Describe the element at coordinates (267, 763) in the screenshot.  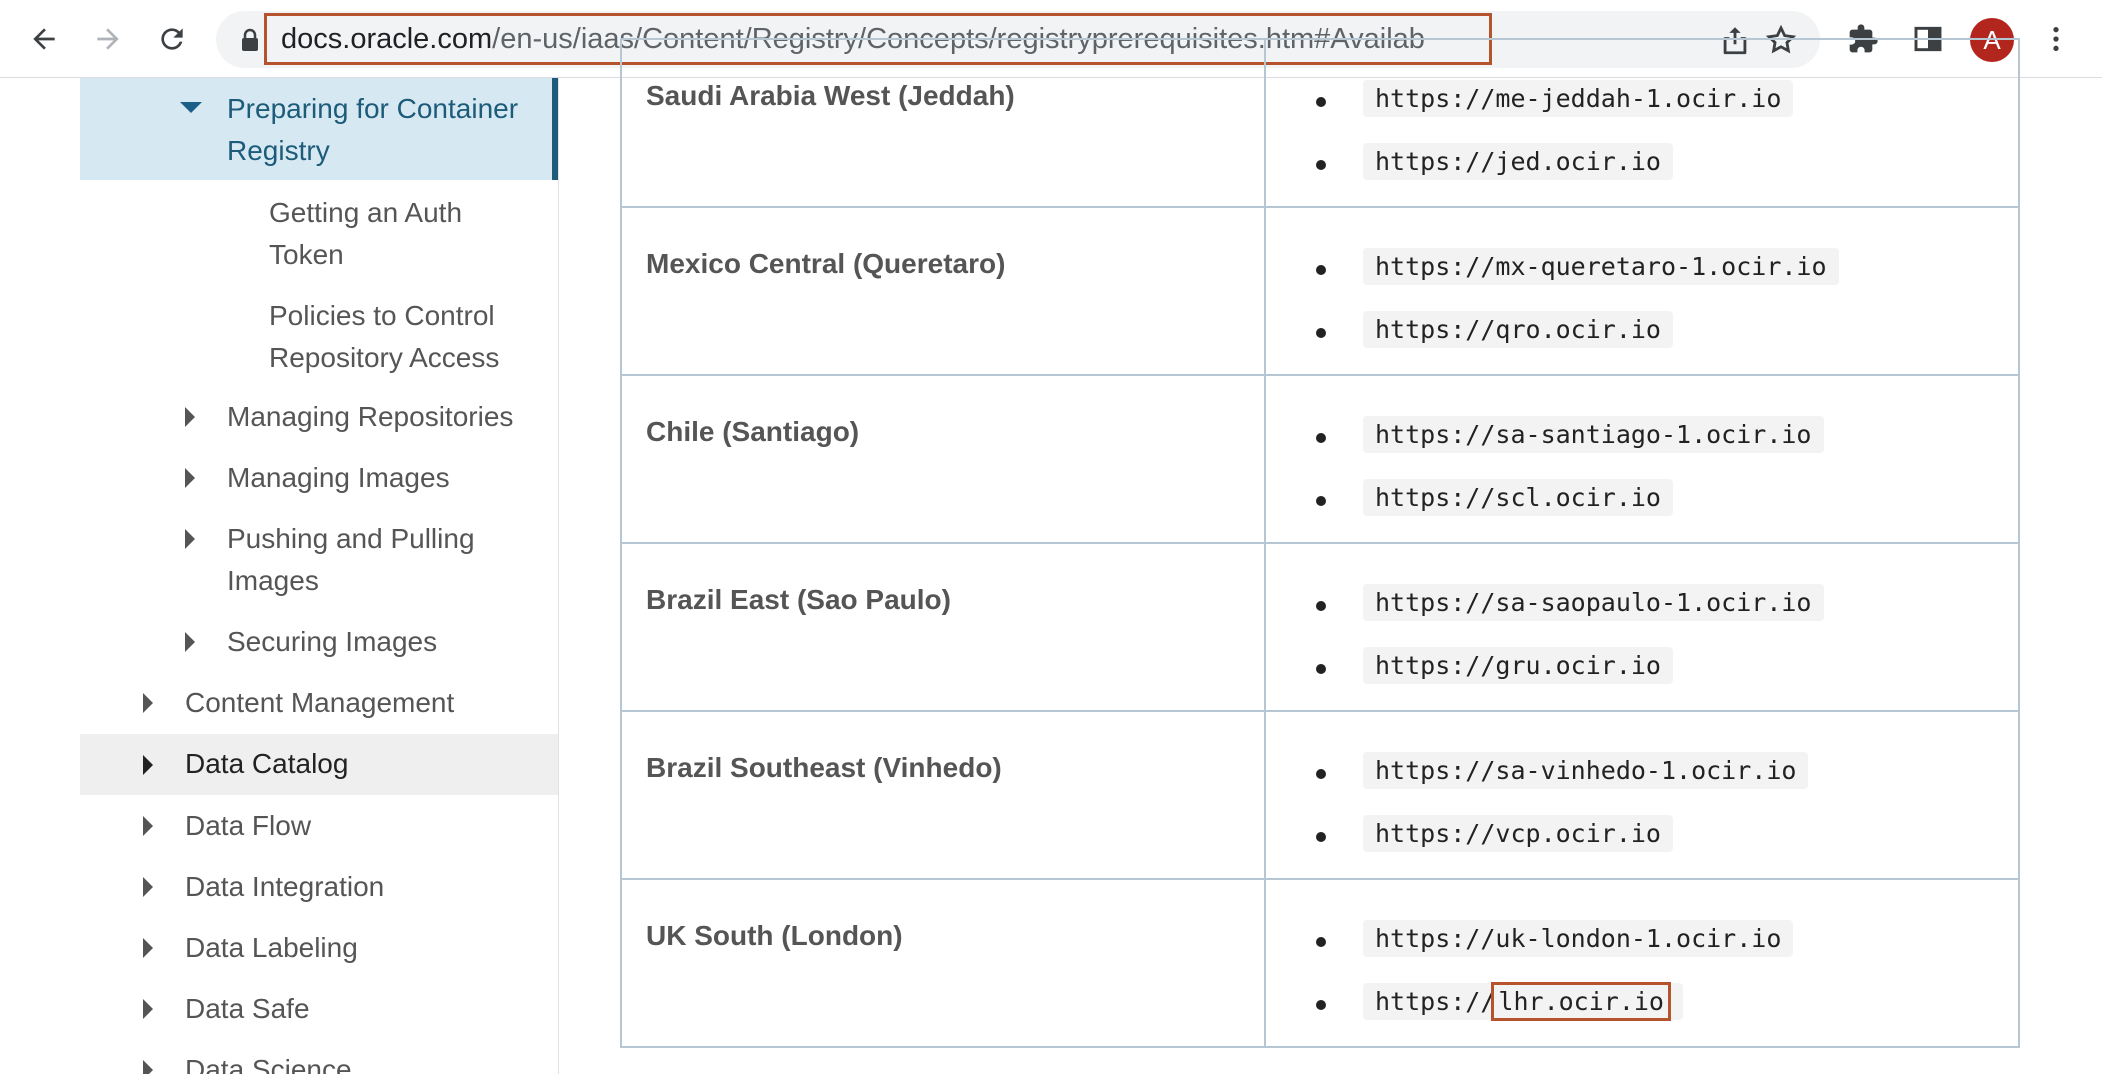
I see `nav-item-label: Data Catalog` at that location.